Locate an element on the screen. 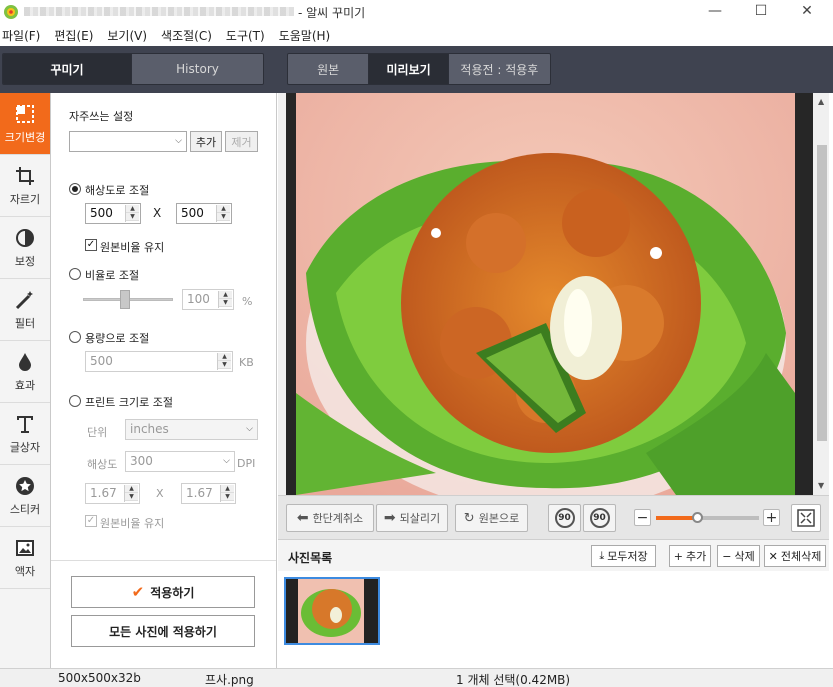  zoom-out-button: − is located at coordinates (642, 517).